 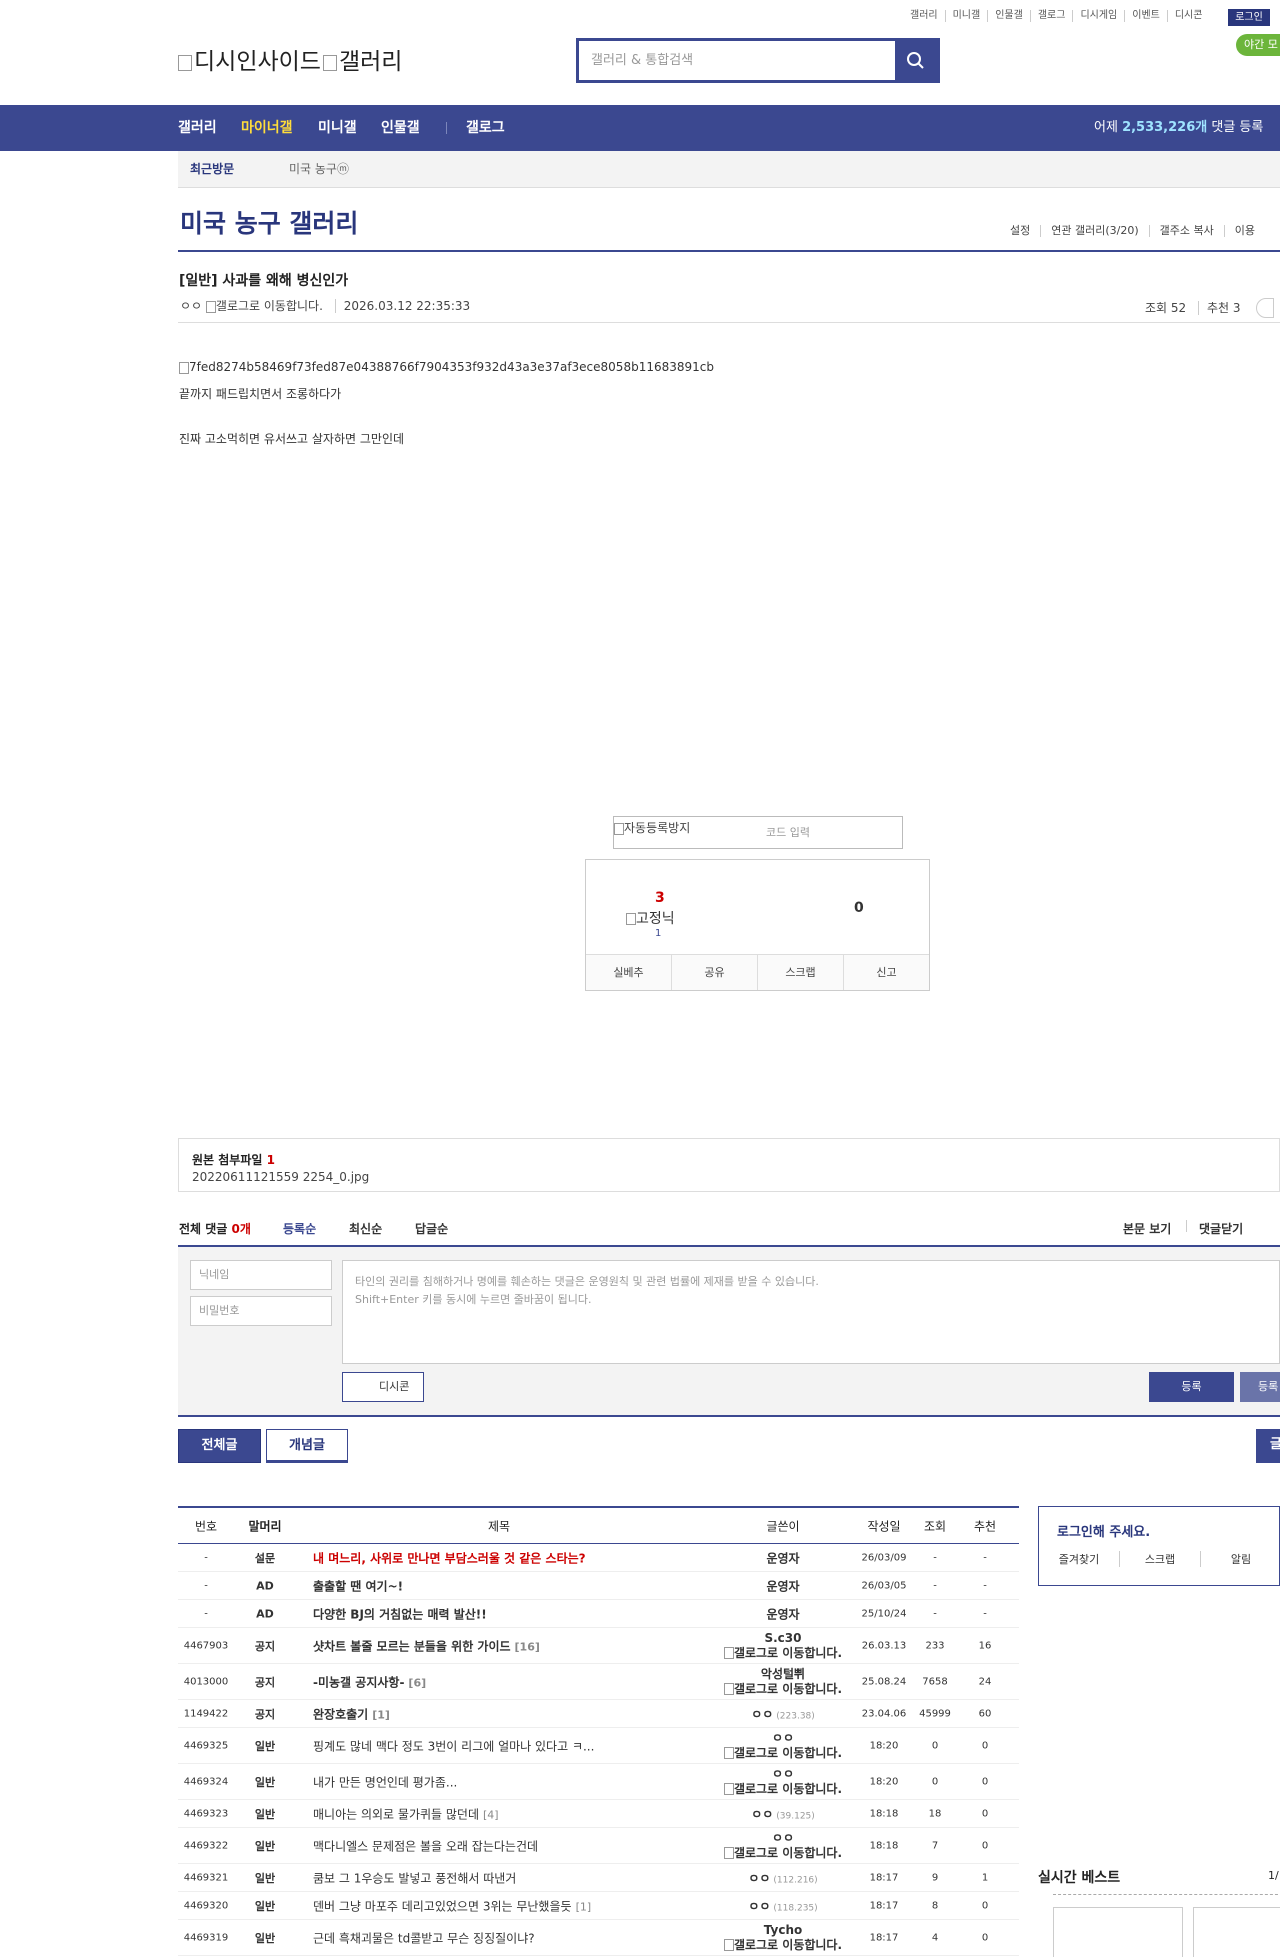 I want to click on post-writer: ㅇㅇ (223.38), so click(x=783, y=1713).